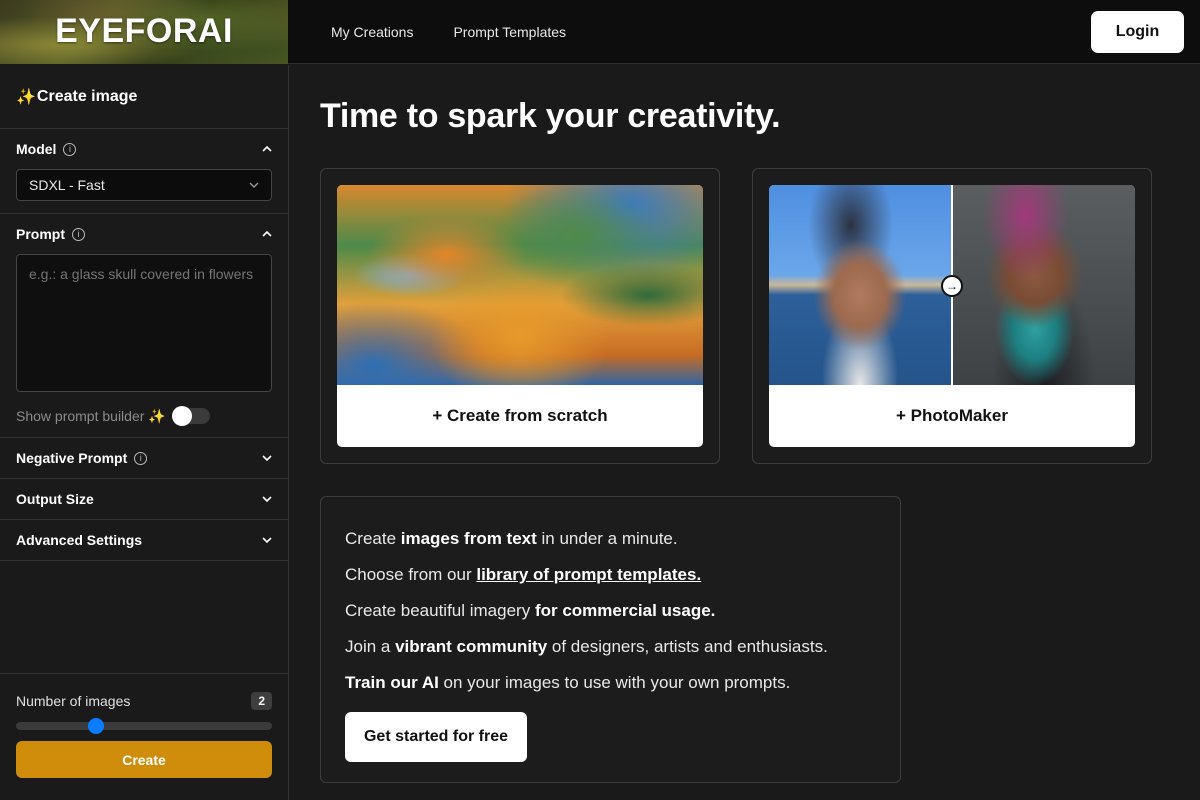 The height and width of the screenshot is (800, 1200). Describe the element at coordinates (440, 610) in the screenshot. I see `text: Create beautiful imagery` at that location.